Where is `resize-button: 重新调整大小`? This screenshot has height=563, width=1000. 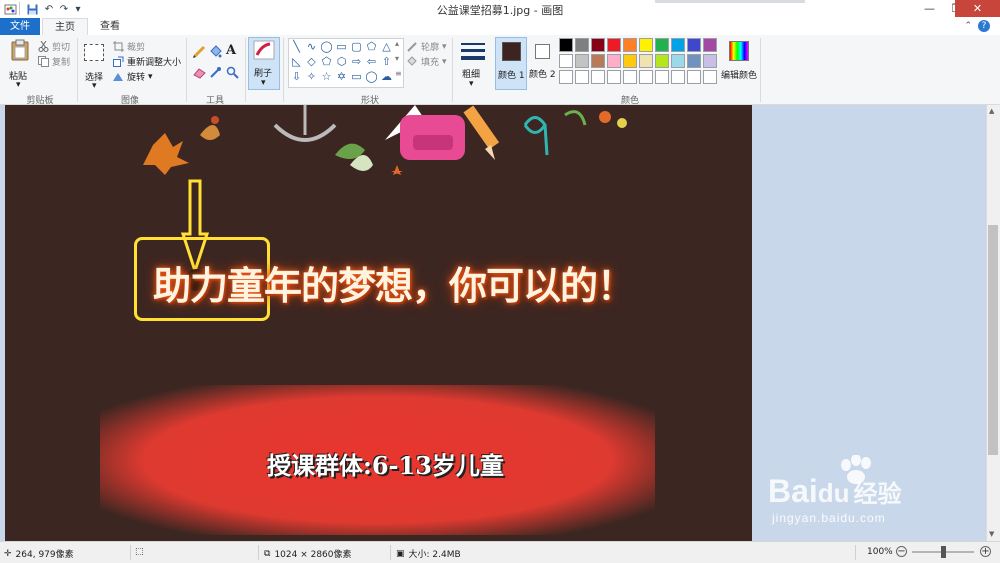
resize-button: 重新调整大小 is located at coordinates (147, 61).